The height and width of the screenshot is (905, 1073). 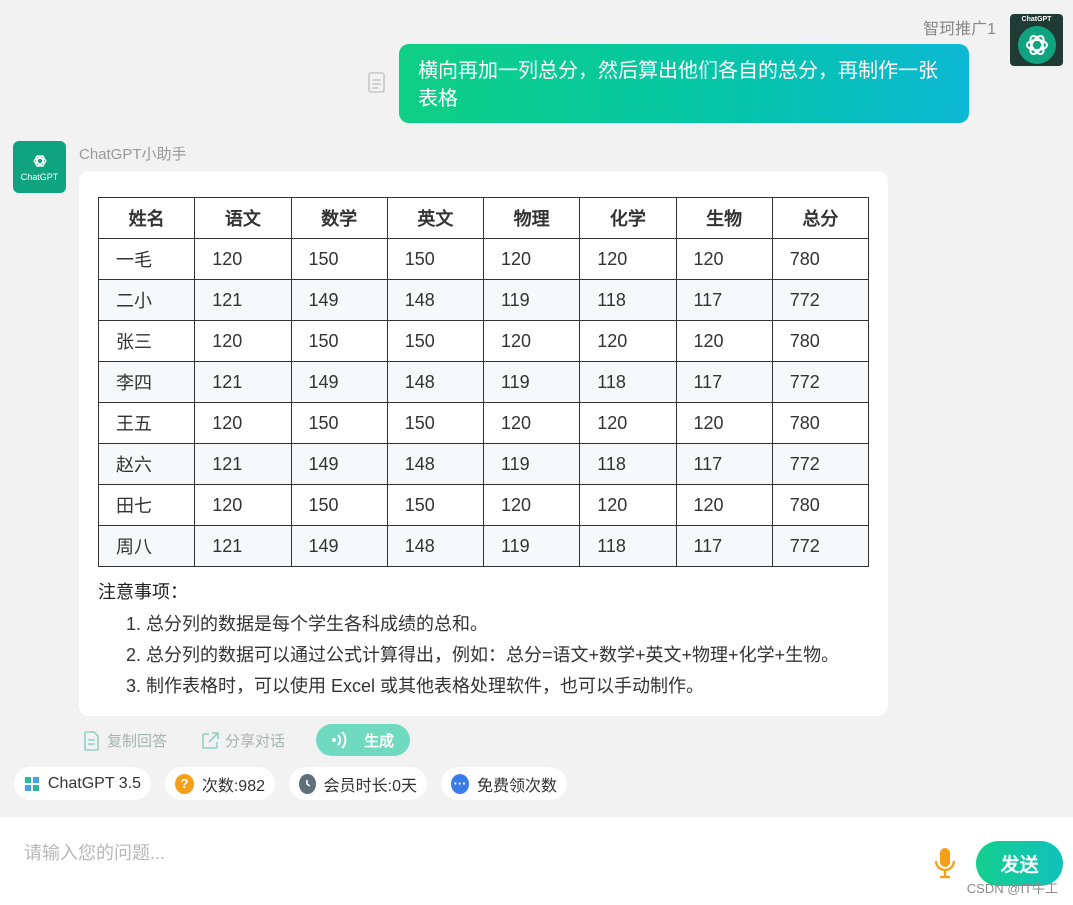 I want to click on table-row: 李四 121 149 148 119 118 117 772, so click(x=483, y=382).